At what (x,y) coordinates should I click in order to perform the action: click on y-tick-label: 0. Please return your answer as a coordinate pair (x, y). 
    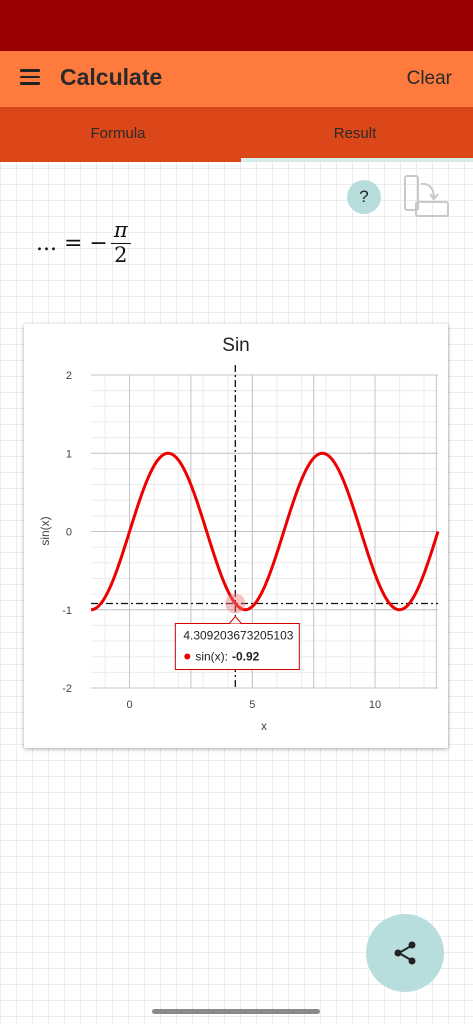
    Looking at the image, I should click on (69, 533).